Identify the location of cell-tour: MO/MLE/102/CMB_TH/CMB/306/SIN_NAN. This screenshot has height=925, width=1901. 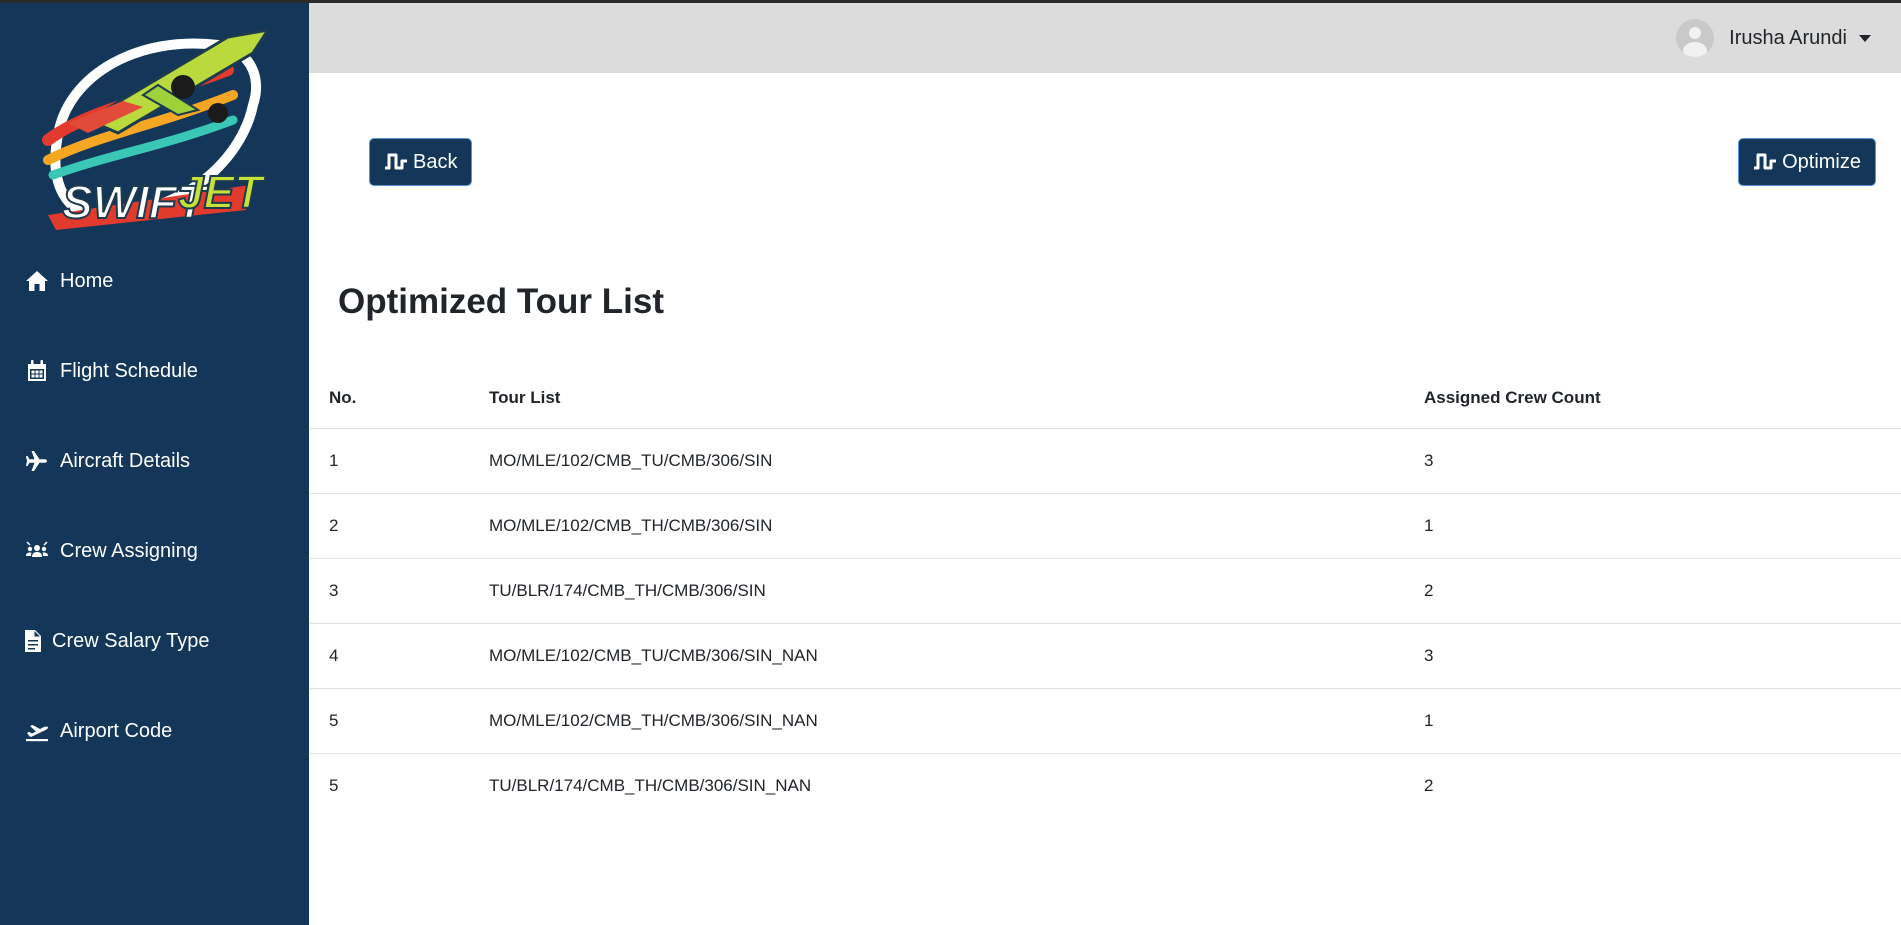
(956, 721).